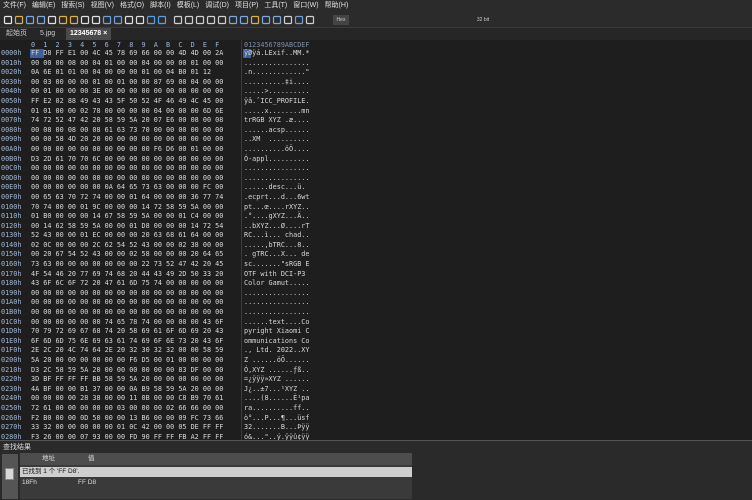 This screenshot has height=500, width=752. I want to click on tab-12345678: 12345678 ×, so click(89, 34).